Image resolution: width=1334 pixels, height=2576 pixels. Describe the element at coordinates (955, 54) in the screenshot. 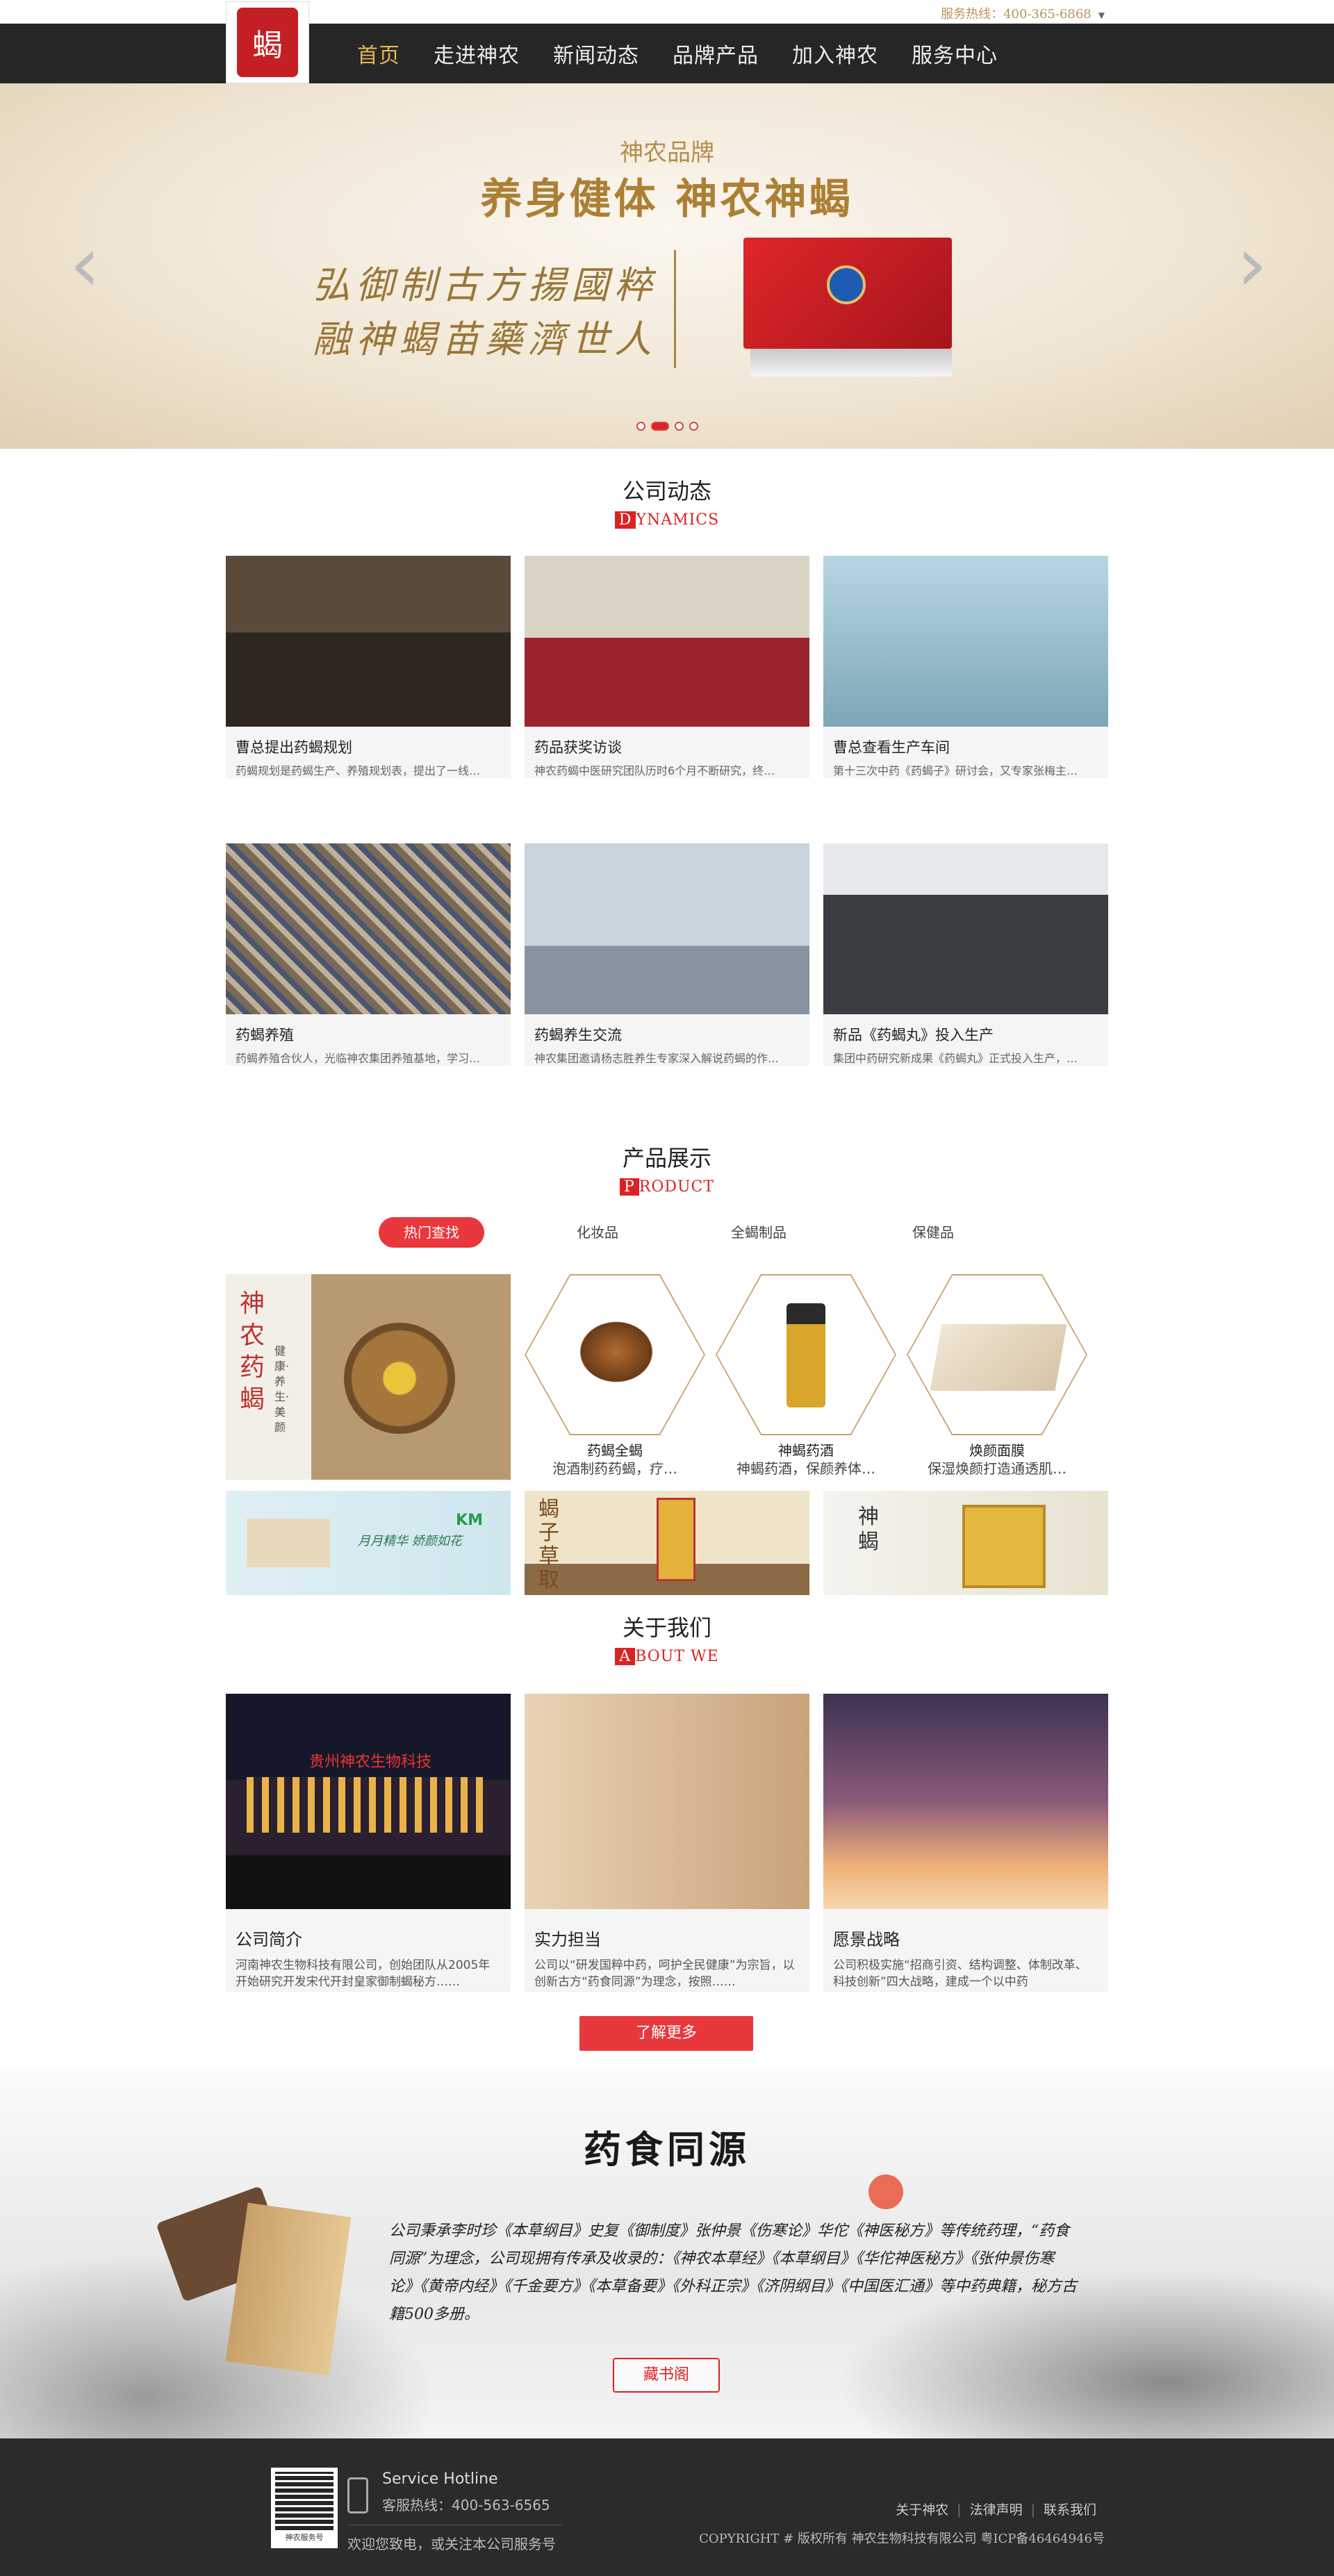

I see `nav-item-service: 服务中心` at that location.